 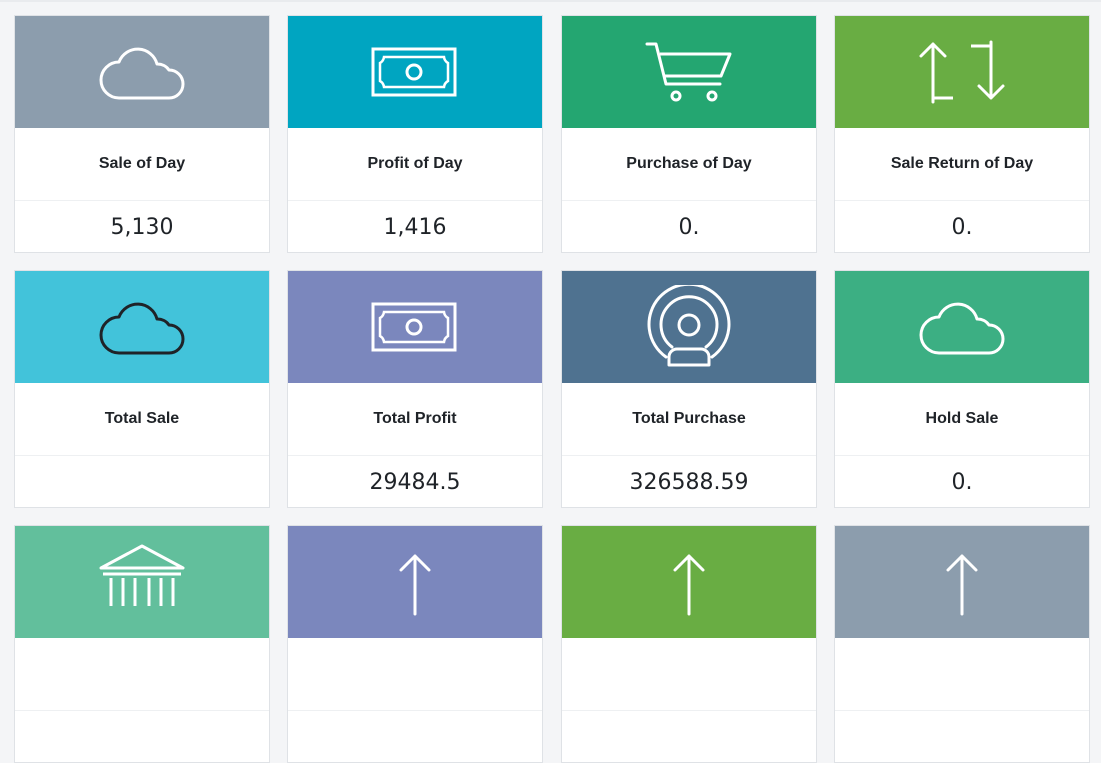 I want to click on stat-card-total-profit: Total Profit 29484.5, so click(x=415, y=389).